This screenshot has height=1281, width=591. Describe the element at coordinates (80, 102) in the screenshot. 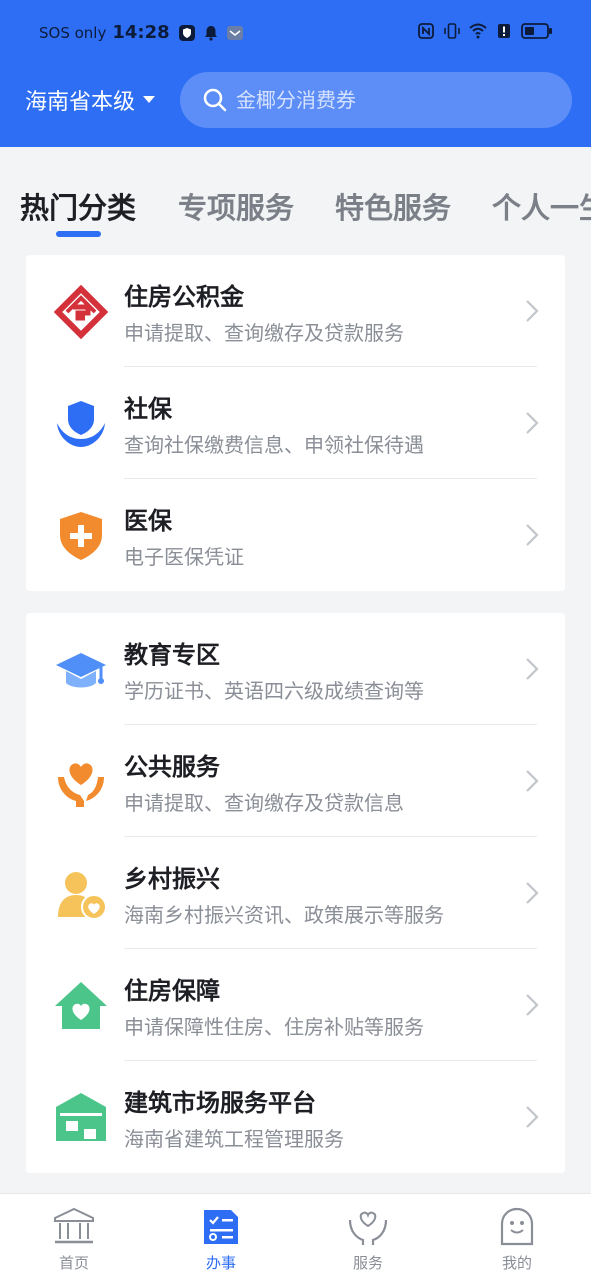

I see `region-label: 海南省本级` at that location.